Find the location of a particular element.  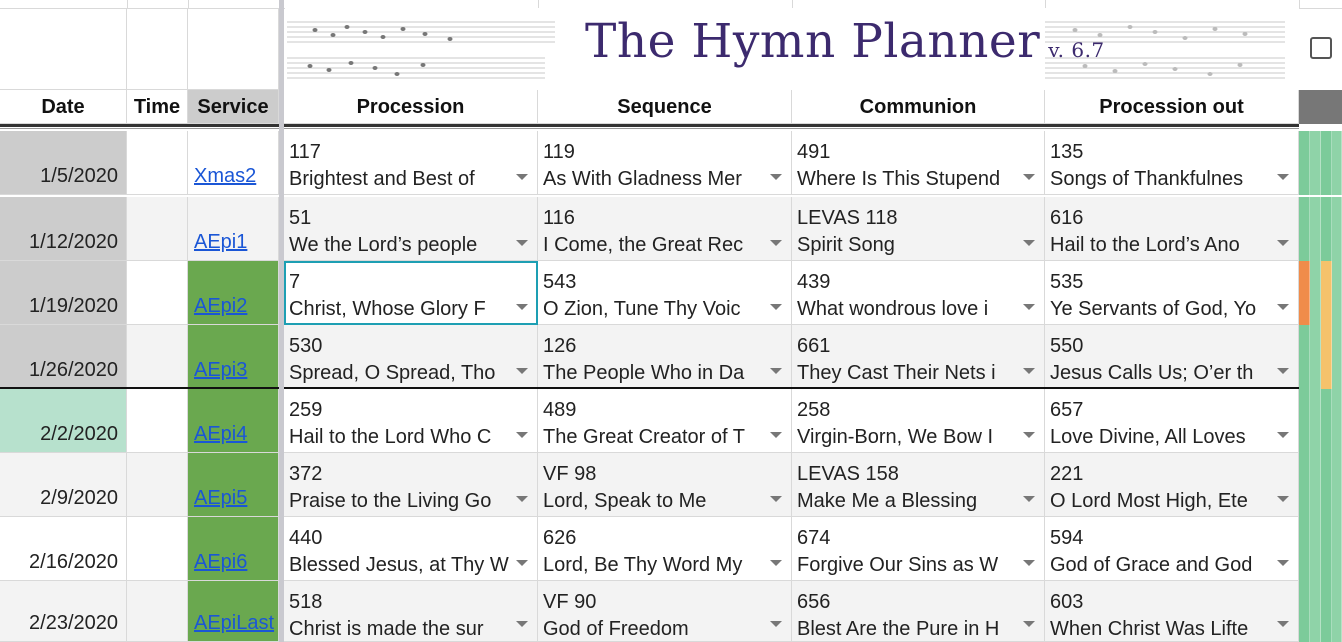

date-cell: 1/5/2020 is located at coordinates (63, 163).